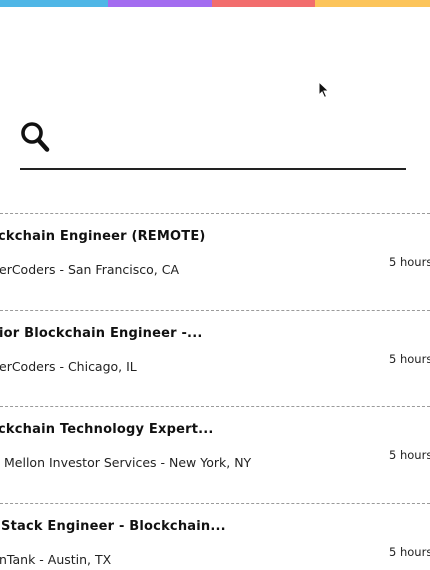 The height and width of the screenshot is (570, 430). Describe the element at coordinates (263, 3) in the screenshot. I see `accent-segment-red` at that location.